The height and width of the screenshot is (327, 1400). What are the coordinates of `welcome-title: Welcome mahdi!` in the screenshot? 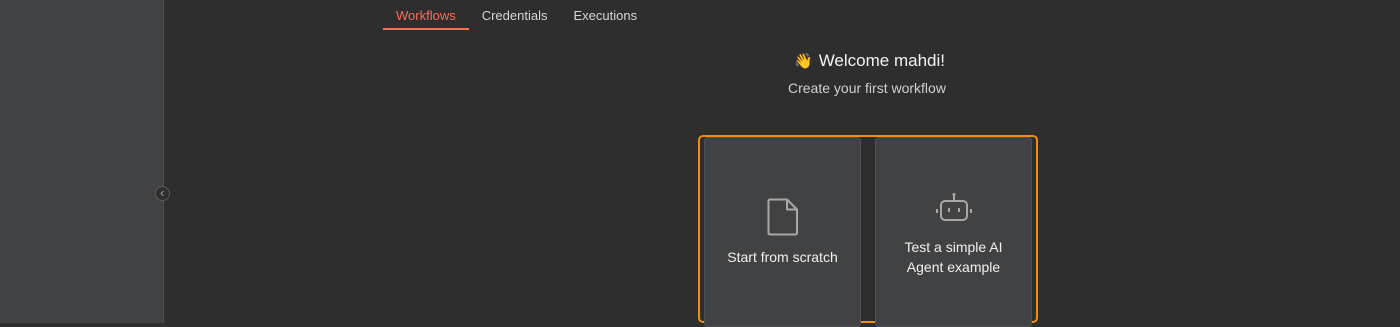 It's located at (881, 60).